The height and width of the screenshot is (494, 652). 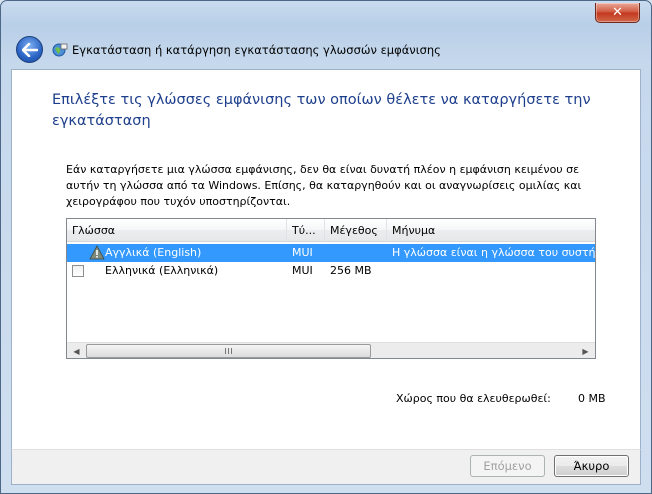 What do you see at coordinates (493, 271) in the screenshot?
I see `row-message` at bounding box center [493, 271].